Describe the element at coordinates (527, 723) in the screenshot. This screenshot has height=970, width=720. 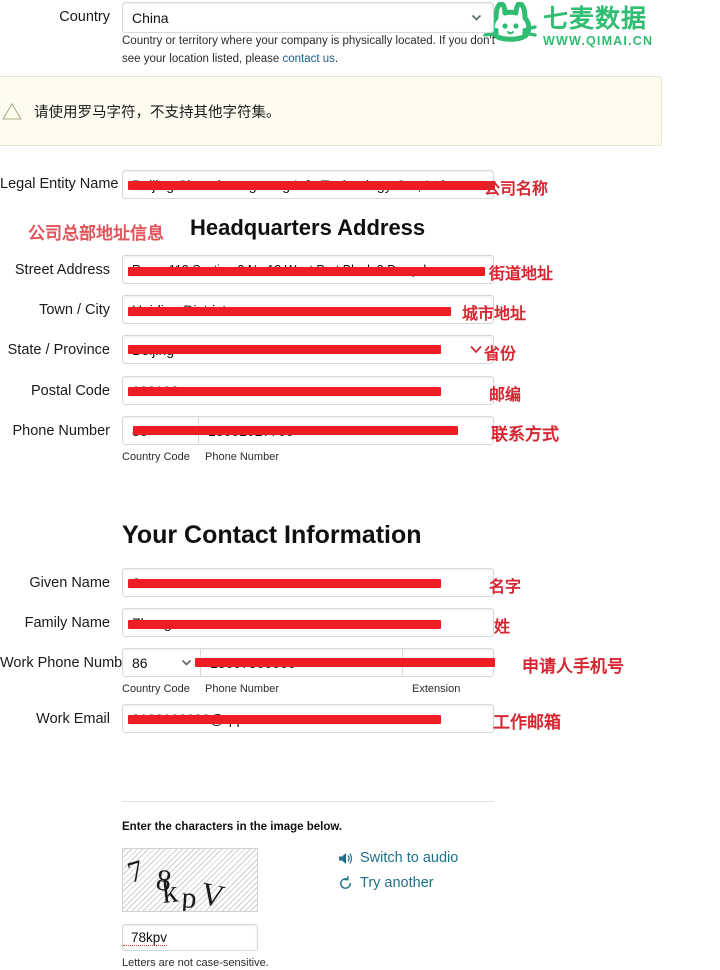
I see `work-email-annotation: 工作邮箱` at that location.